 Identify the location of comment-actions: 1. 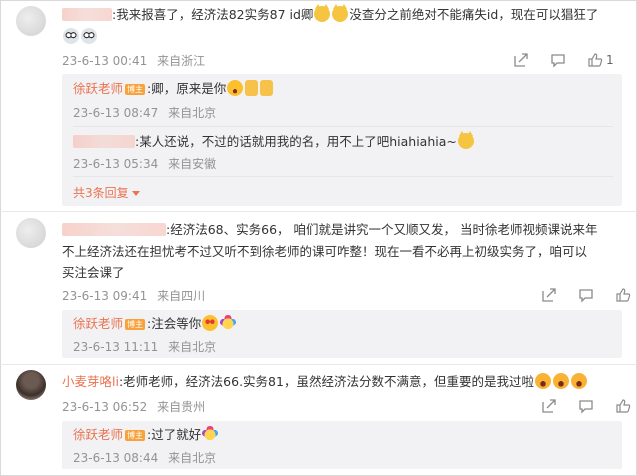
(563, 60).